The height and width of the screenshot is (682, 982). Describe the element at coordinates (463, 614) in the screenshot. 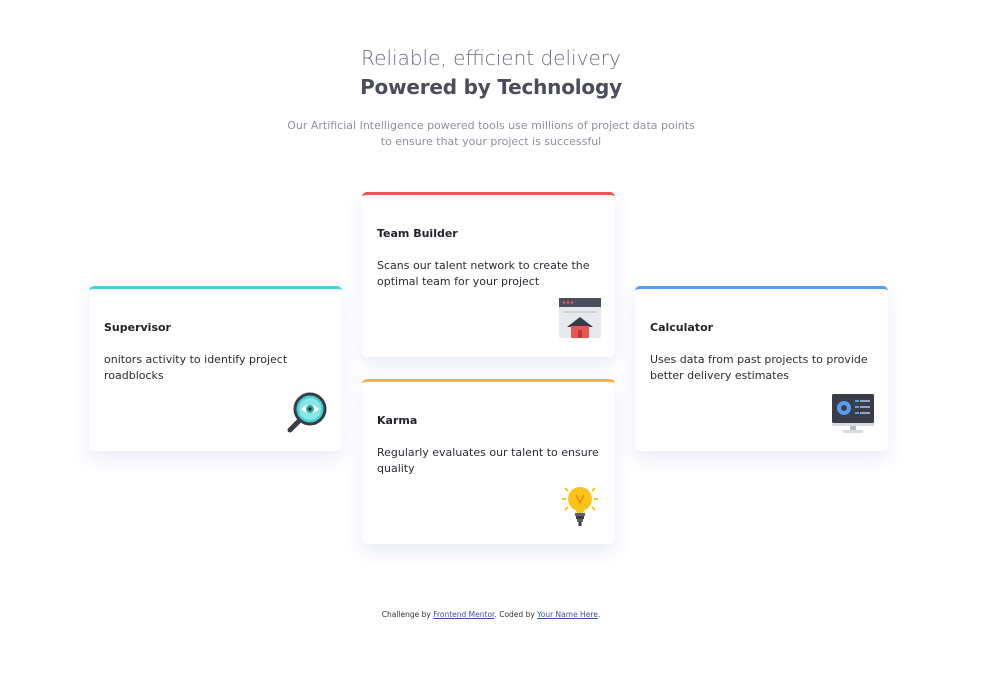

I see `frontend-mentor-link: Frontend Mentor` at that location.